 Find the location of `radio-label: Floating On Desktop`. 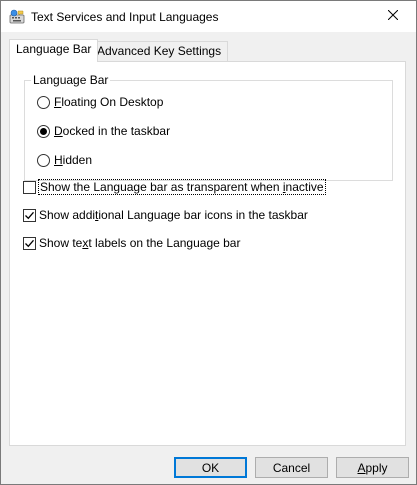

radio-label: Floating On Desktop is located at coordinates (109, 102).